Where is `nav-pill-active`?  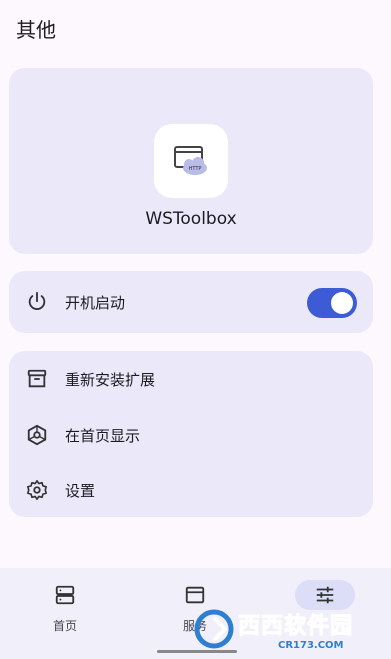
nav-pill-active is located at coordinates (325, 595).